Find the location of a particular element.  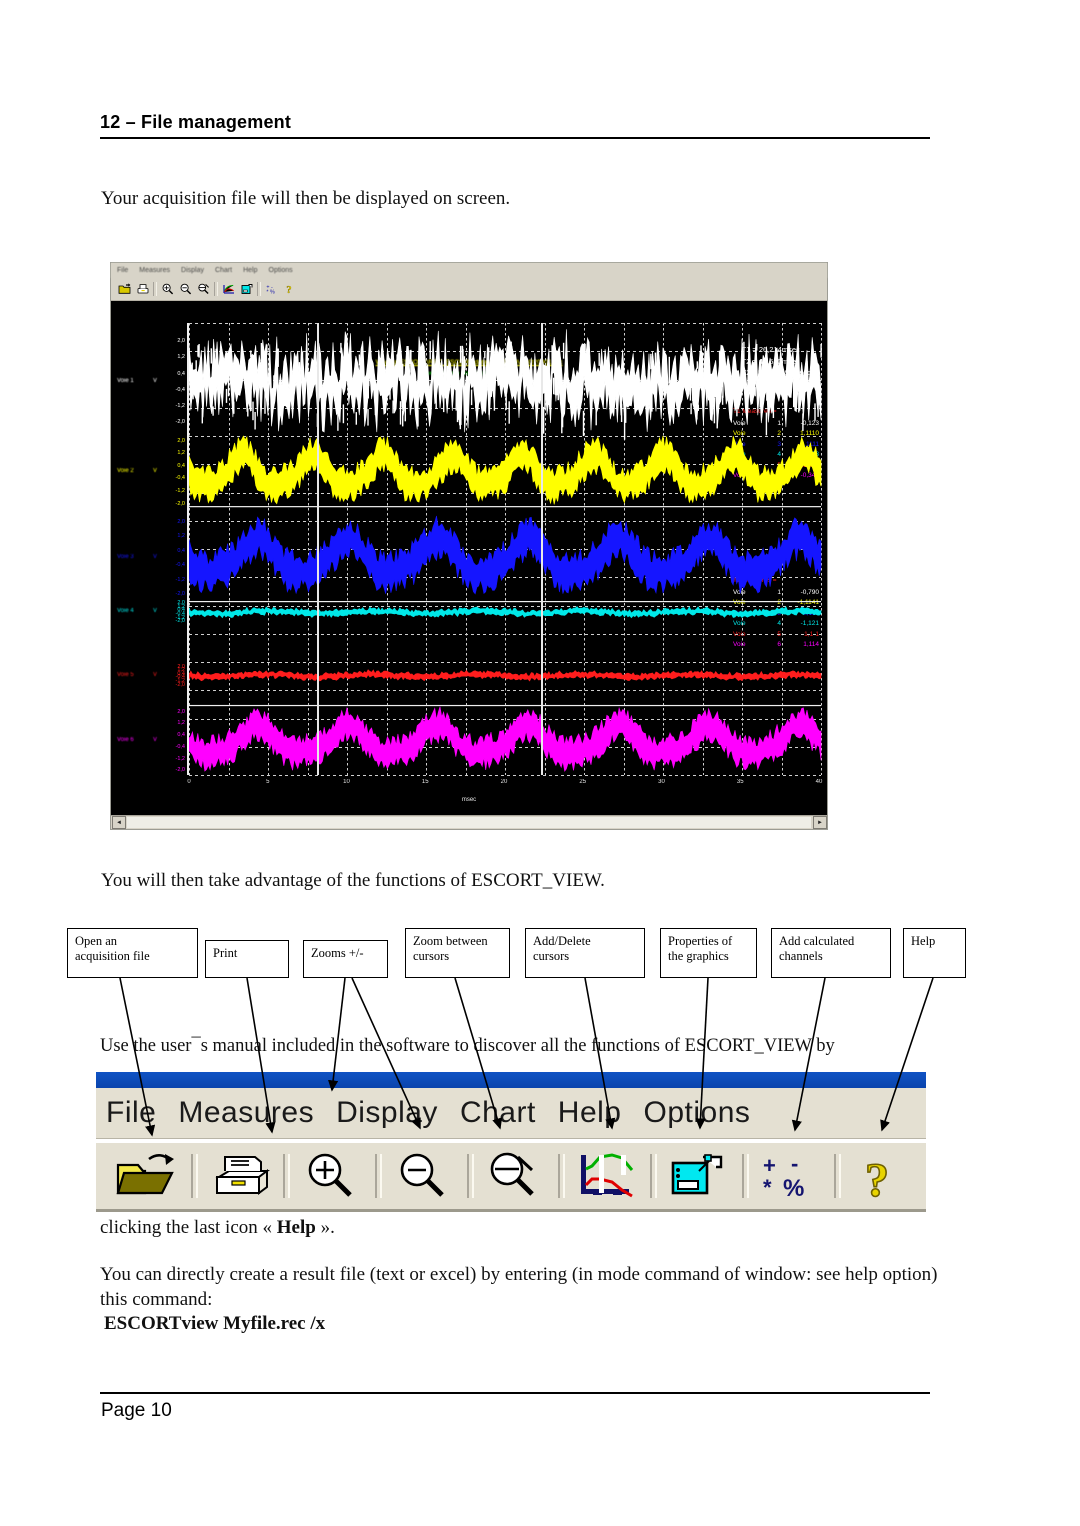

channel-name-label: Voie 5 is located at coordinates (125, 674).